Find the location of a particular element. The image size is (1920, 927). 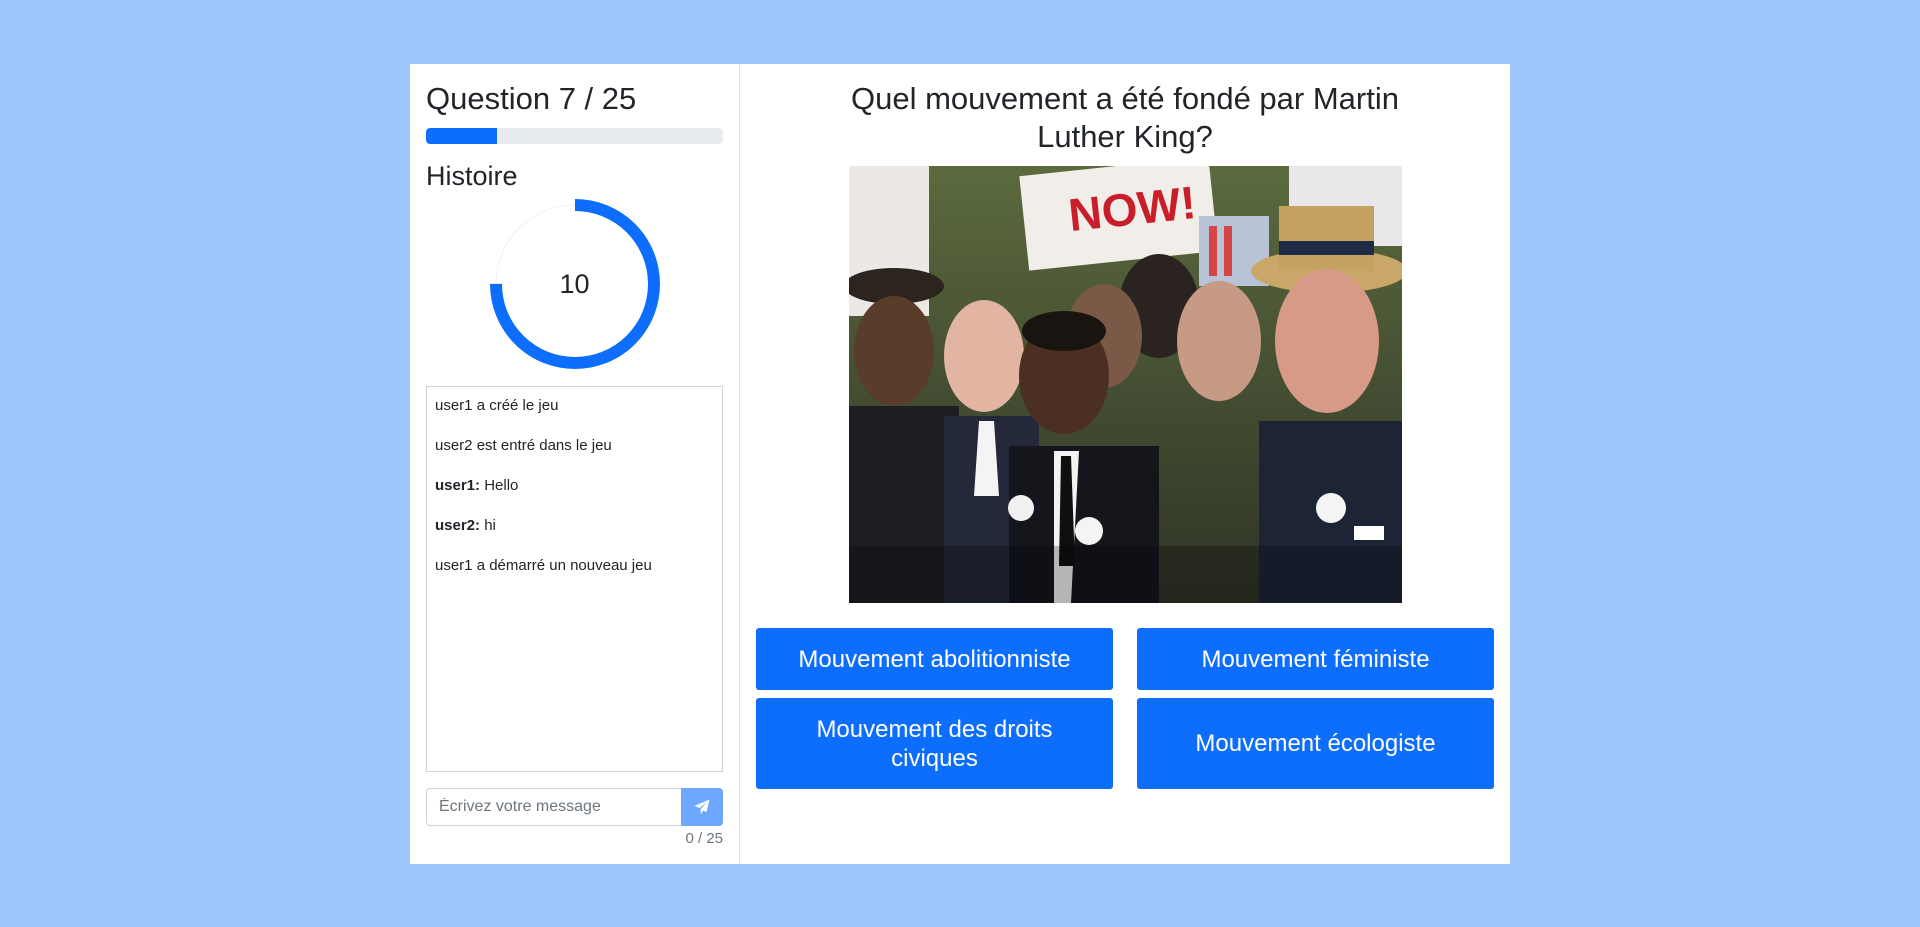

answer-button-3: Mouvement des droits civiques is located at coordinates (934, 743).